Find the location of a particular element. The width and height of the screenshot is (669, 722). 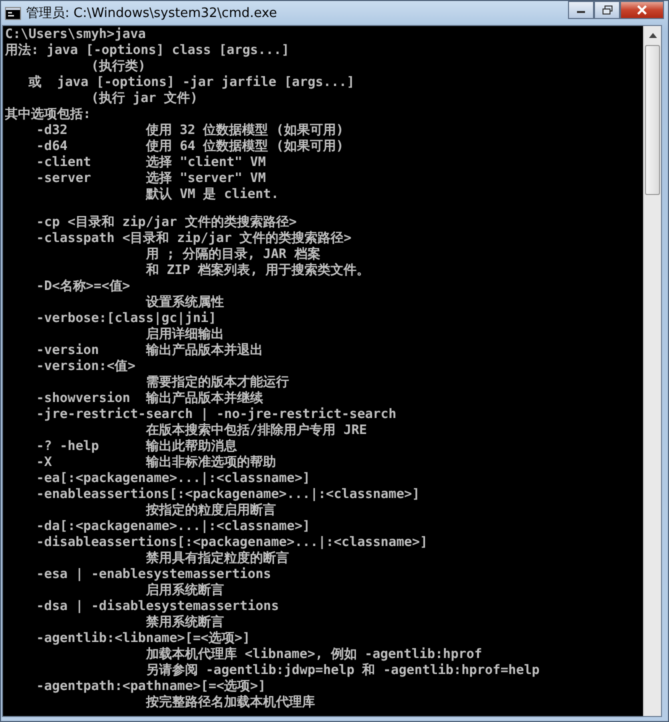

close-icon is located at coordinates (642, 10).